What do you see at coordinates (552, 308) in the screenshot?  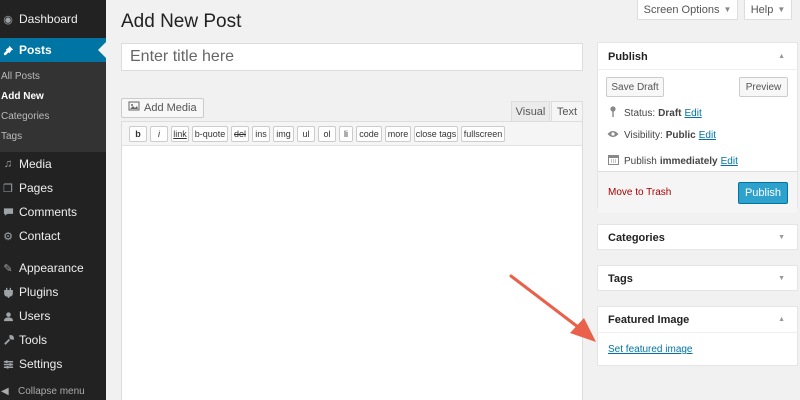 I see `annotation-arrow` at bounding box center [552, 308].